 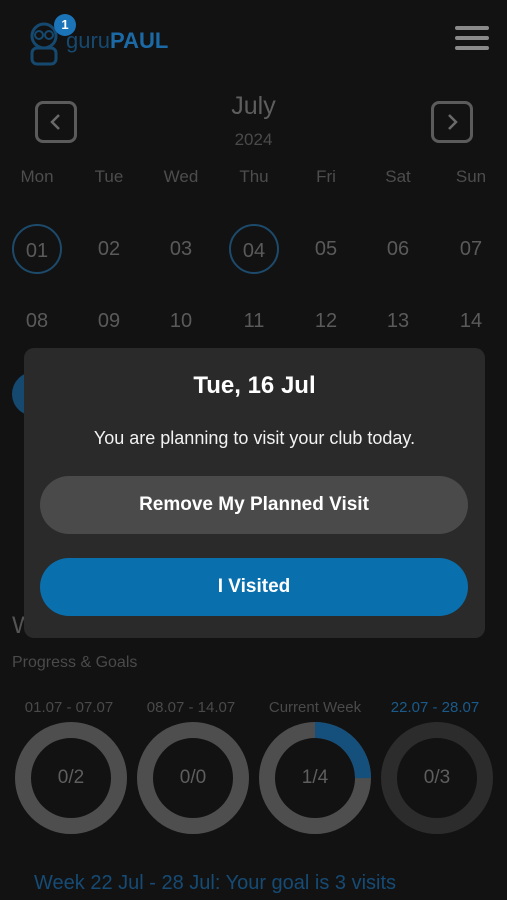 I want to click on calendar-day: 07, so click(x=471, y=249).